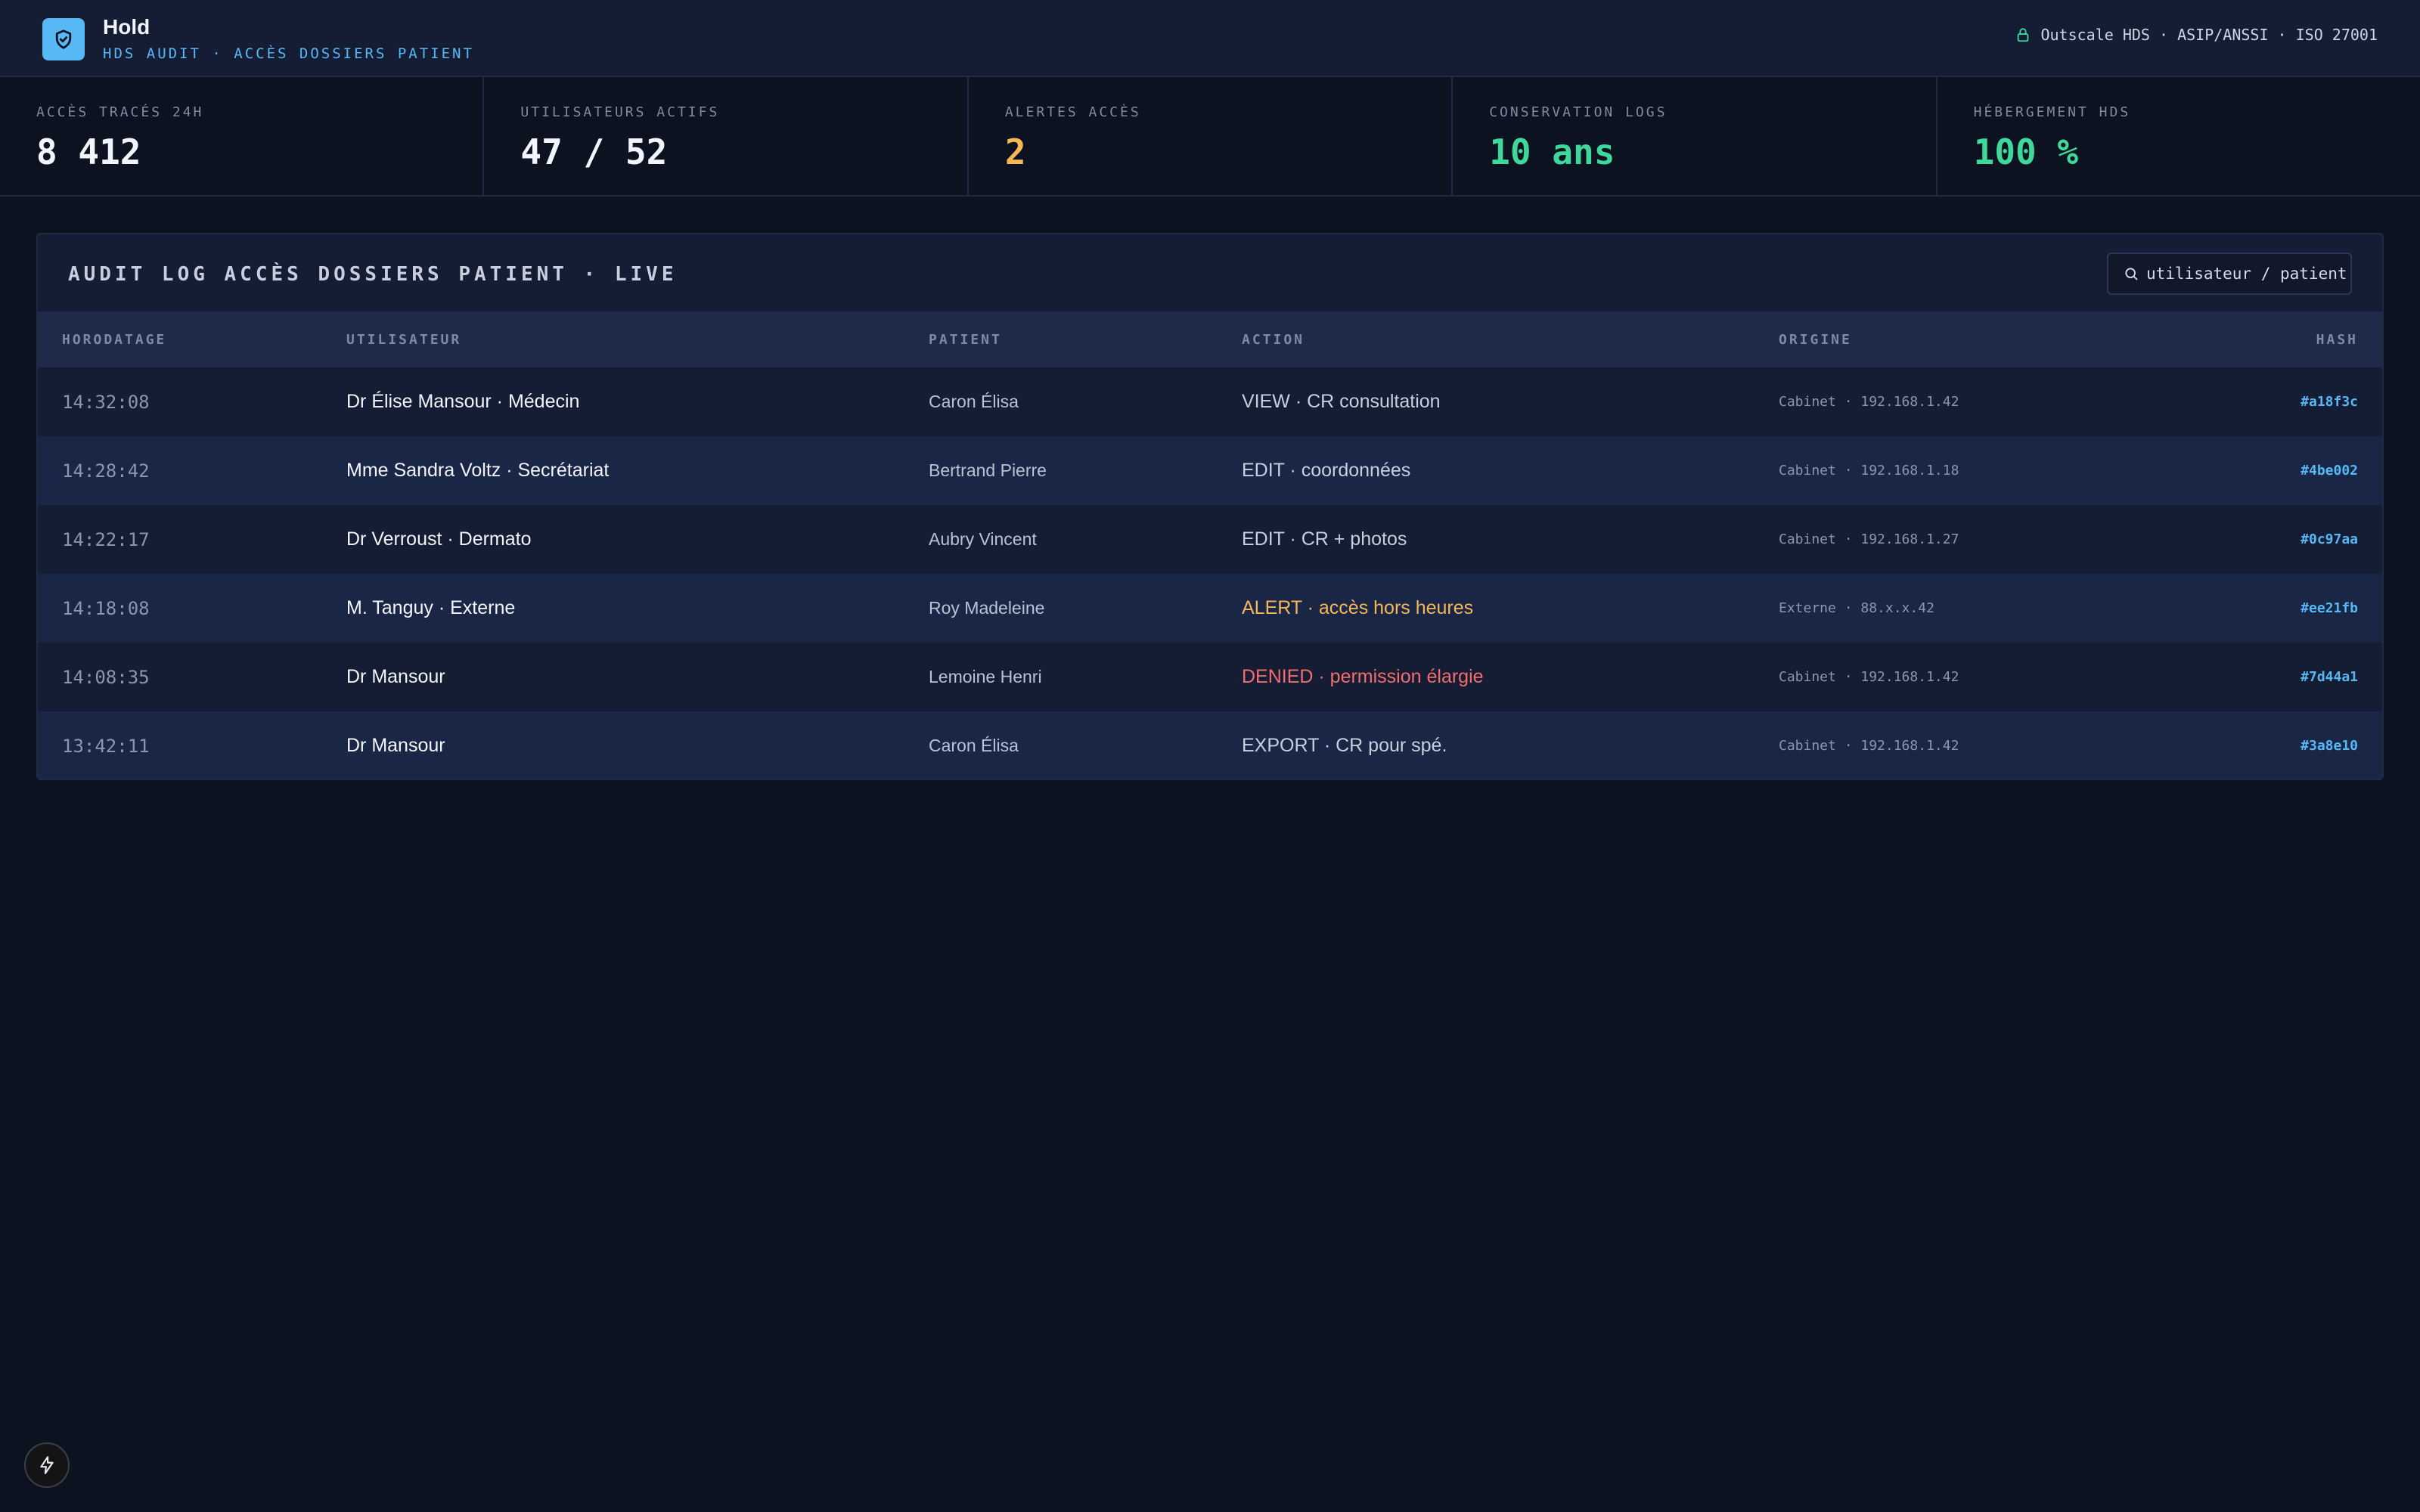 Image resolution: width=2420 pixels, height=1512 pixels. What do you see at coordinates (2265, 339) in the screenshot?
I see `column-header-hash: Hash` at bounding box center [2265, 339].